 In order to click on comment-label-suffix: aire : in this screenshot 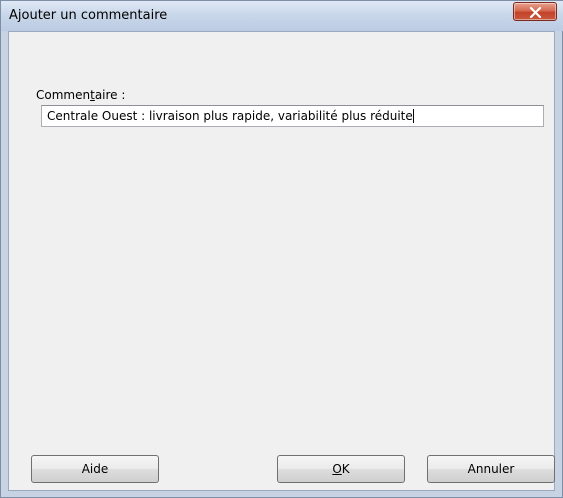, I will do `click(110, 95)`.